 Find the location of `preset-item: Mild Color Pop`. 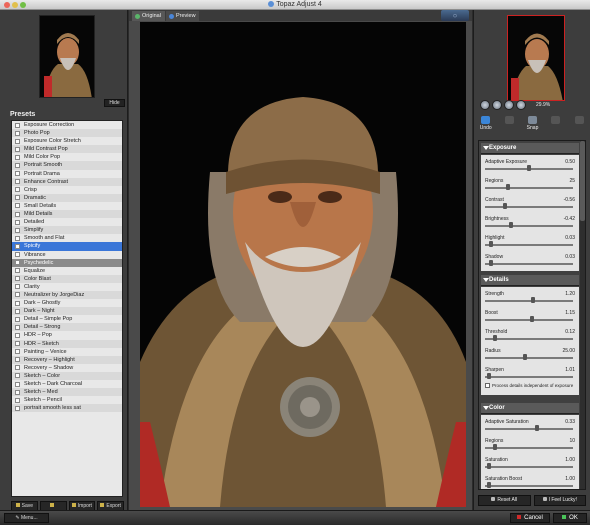

preset-item: Mild Color Pop is located at coordinates (67, 157).